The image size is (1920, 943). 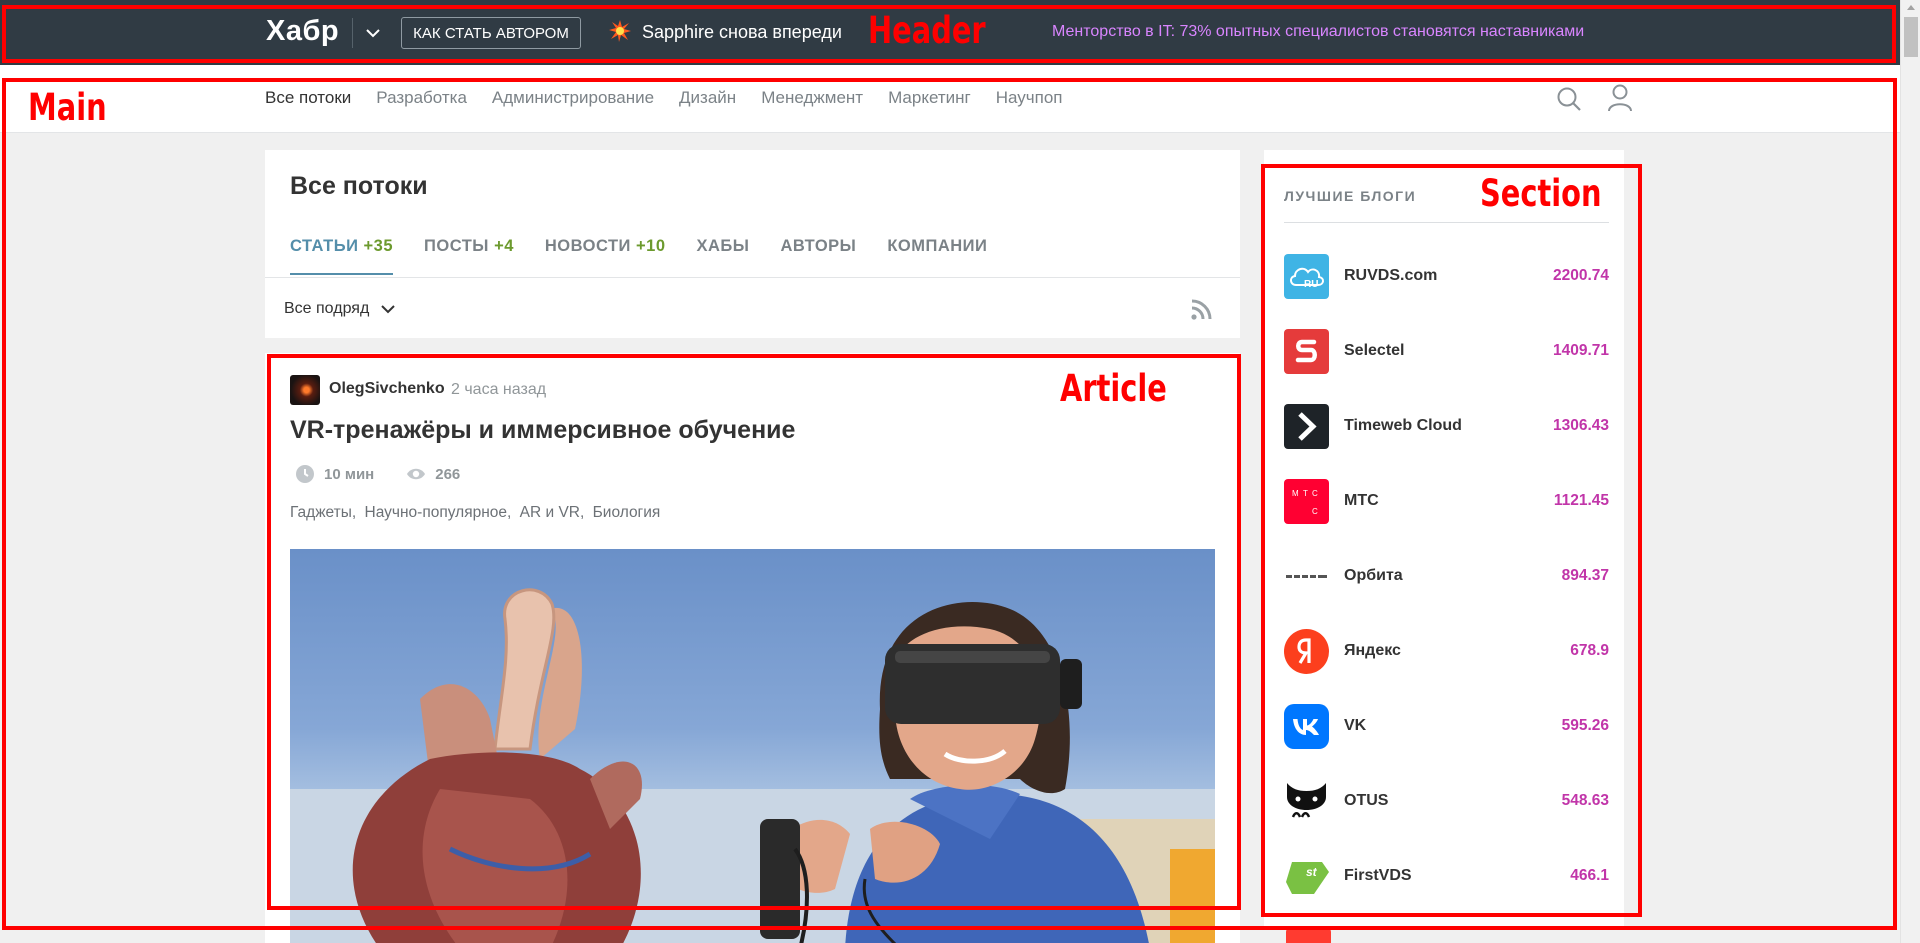 I want to click on hub-link: AR и VR,, so click(x=552, y=512).